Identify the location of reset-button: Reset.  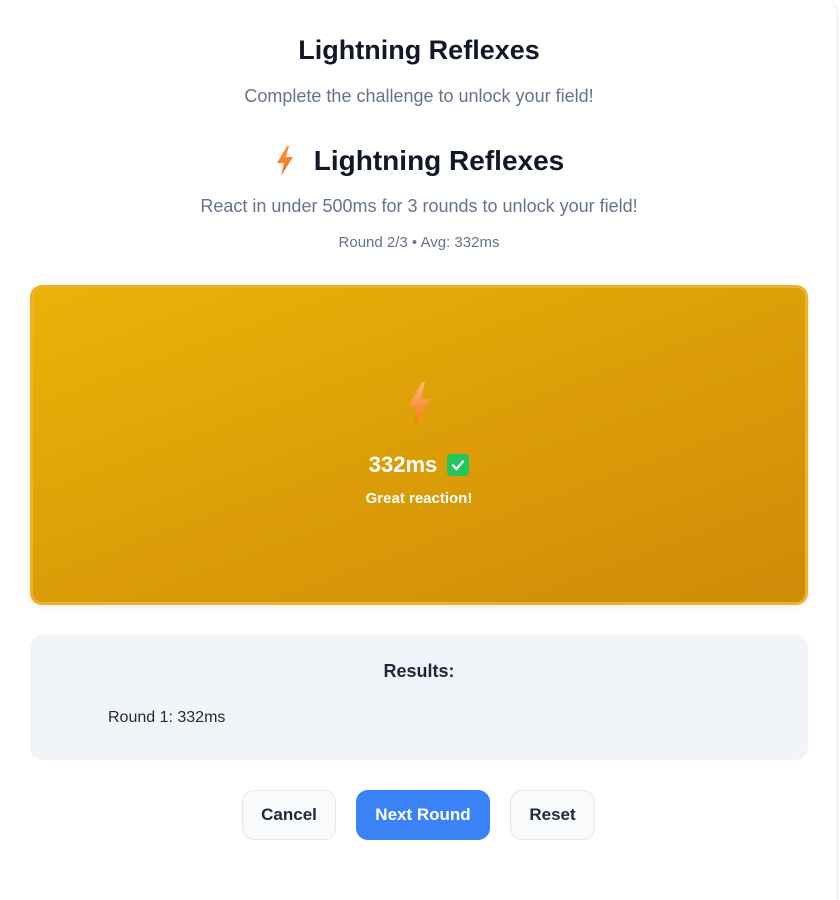
(552, 815).